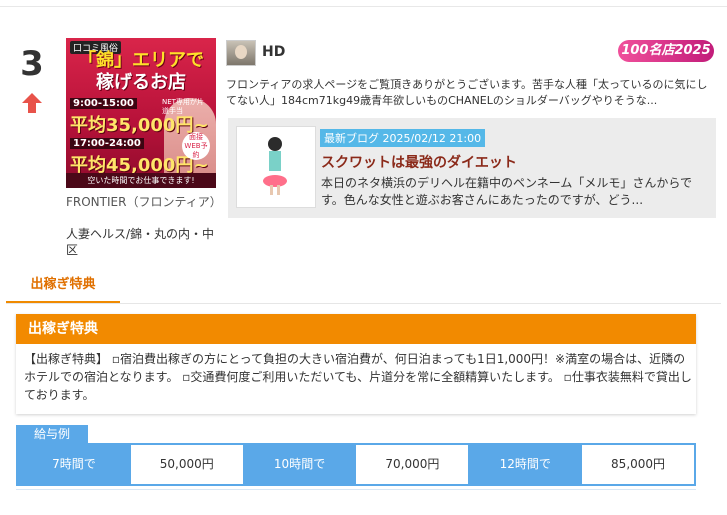  I want to click on tab-dekasegi-perks: 出稼ぎ特典, so click(63, 289).